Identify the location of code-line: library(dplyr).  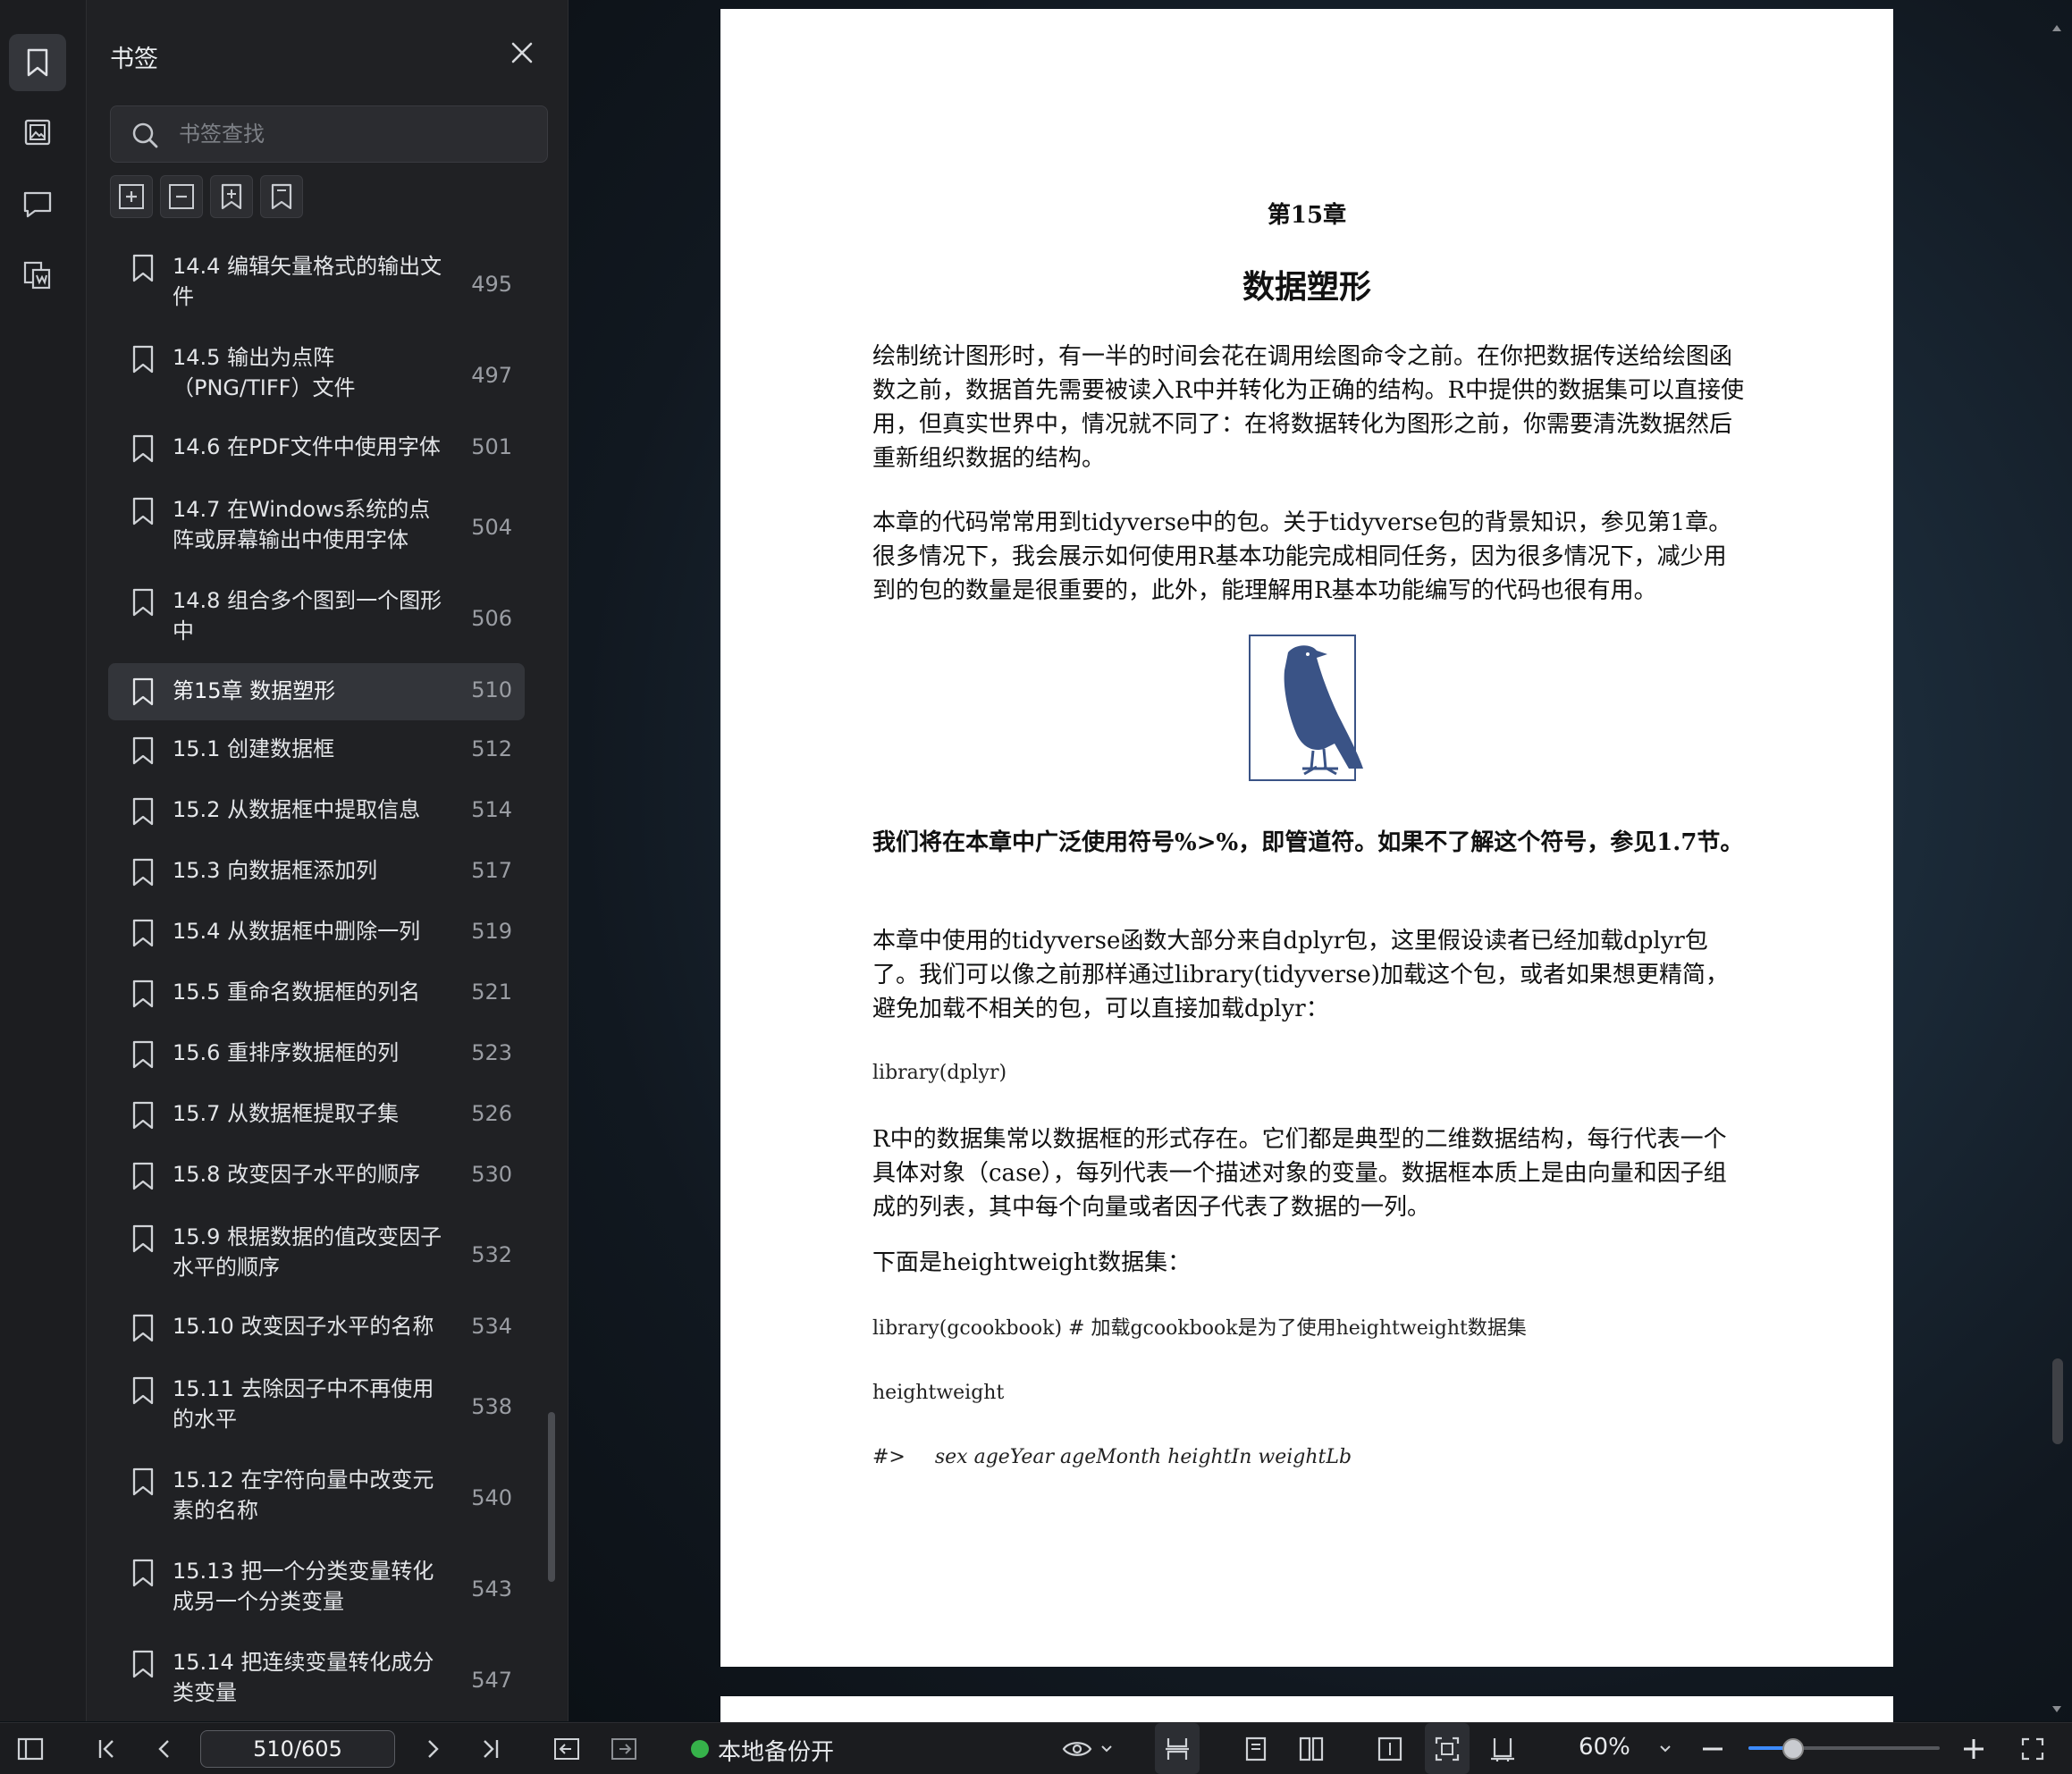
(940, 1073).